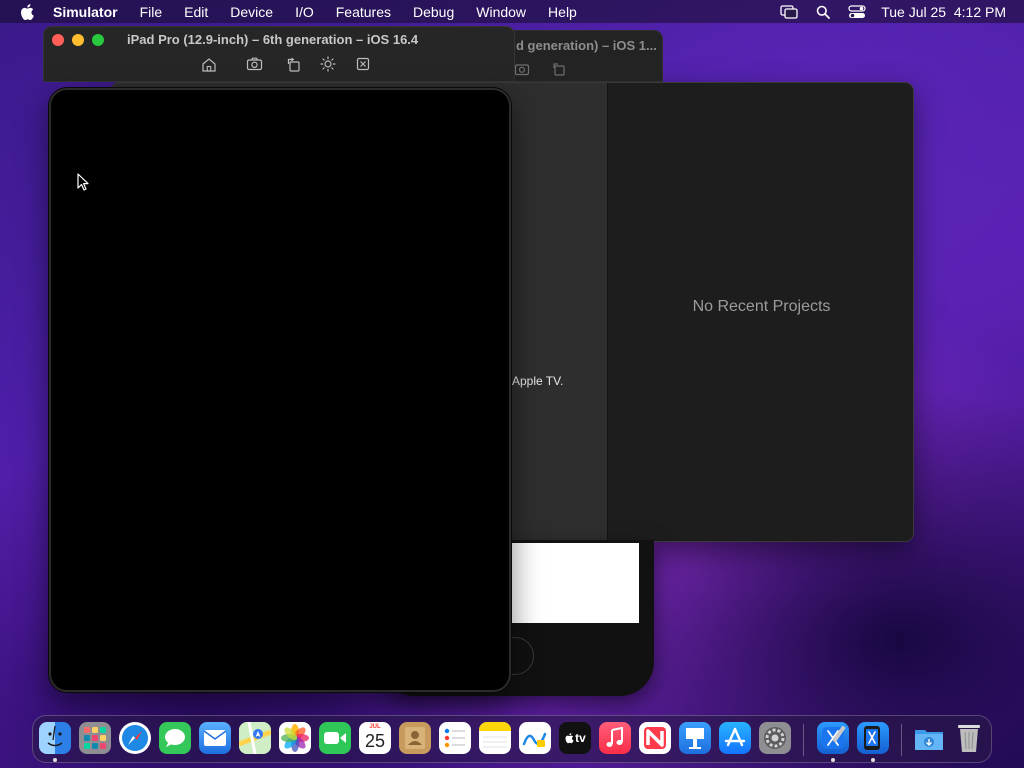 The width and height of the screenshot is (1024, 768). What do you see at coordinates (295, 738) in the screenshot?
I see `photos-icon` at bounding box center [295, 738].